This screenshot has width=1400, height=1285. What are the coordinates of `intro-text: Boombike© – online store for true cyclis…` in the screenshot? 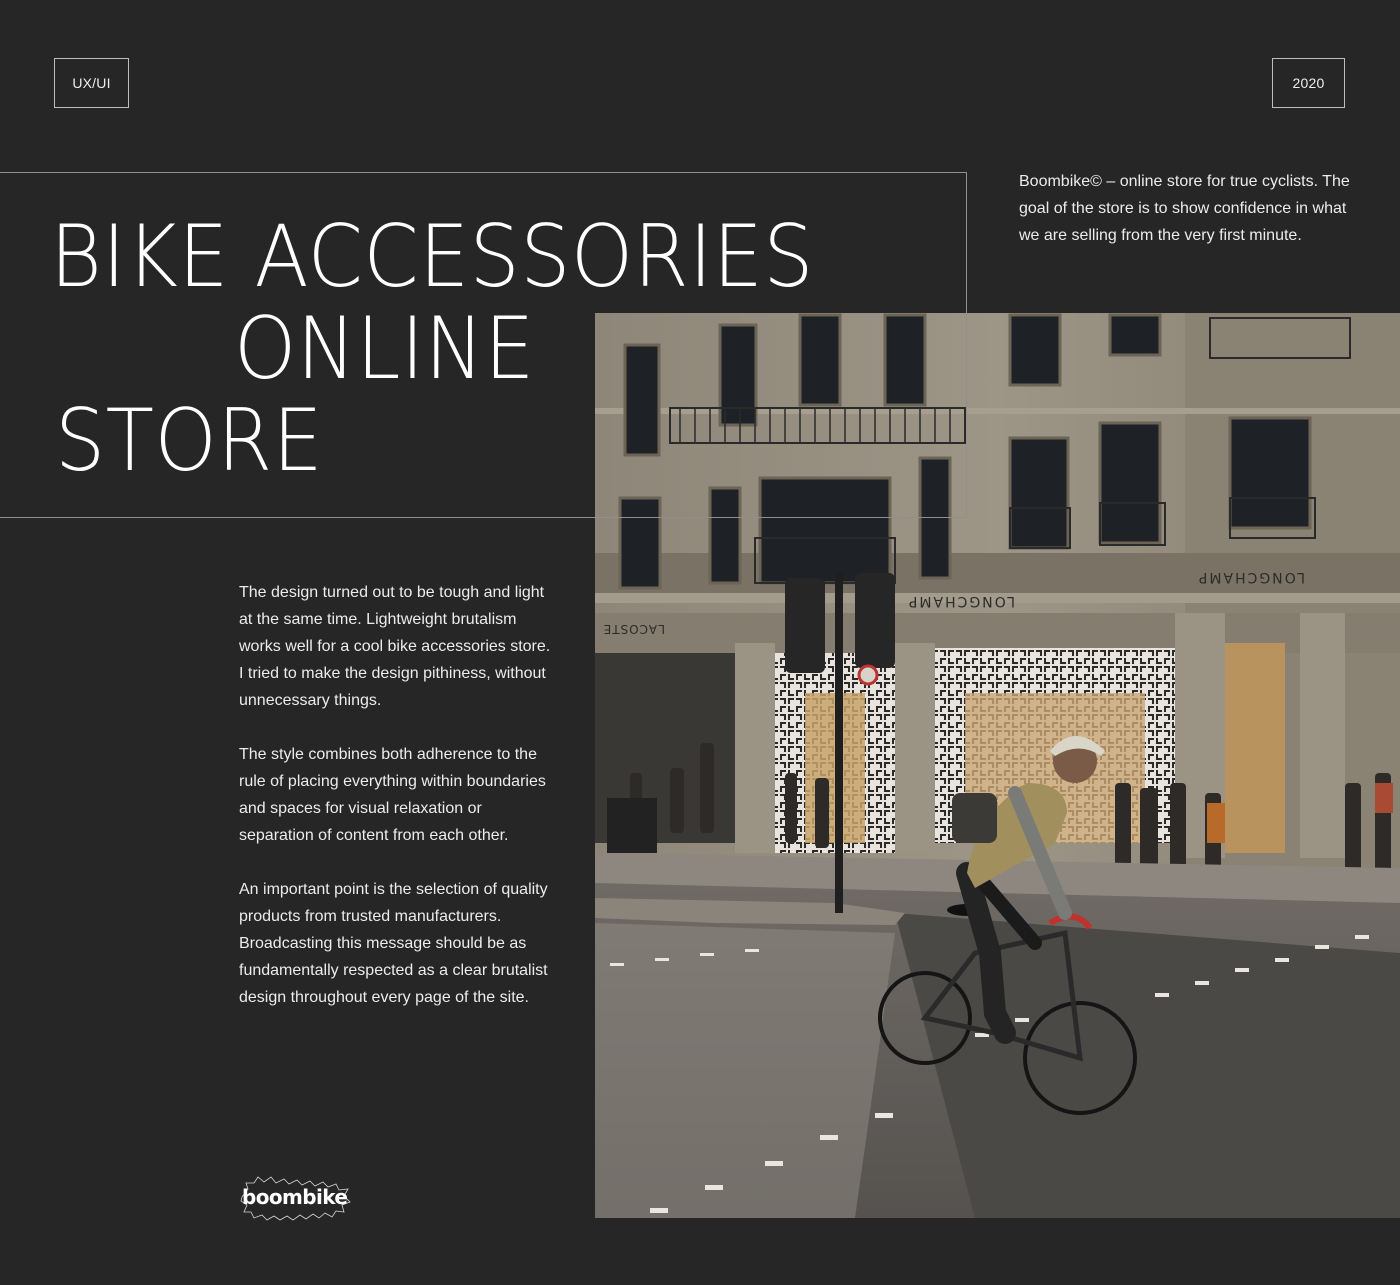 It's located at (1184, 208).